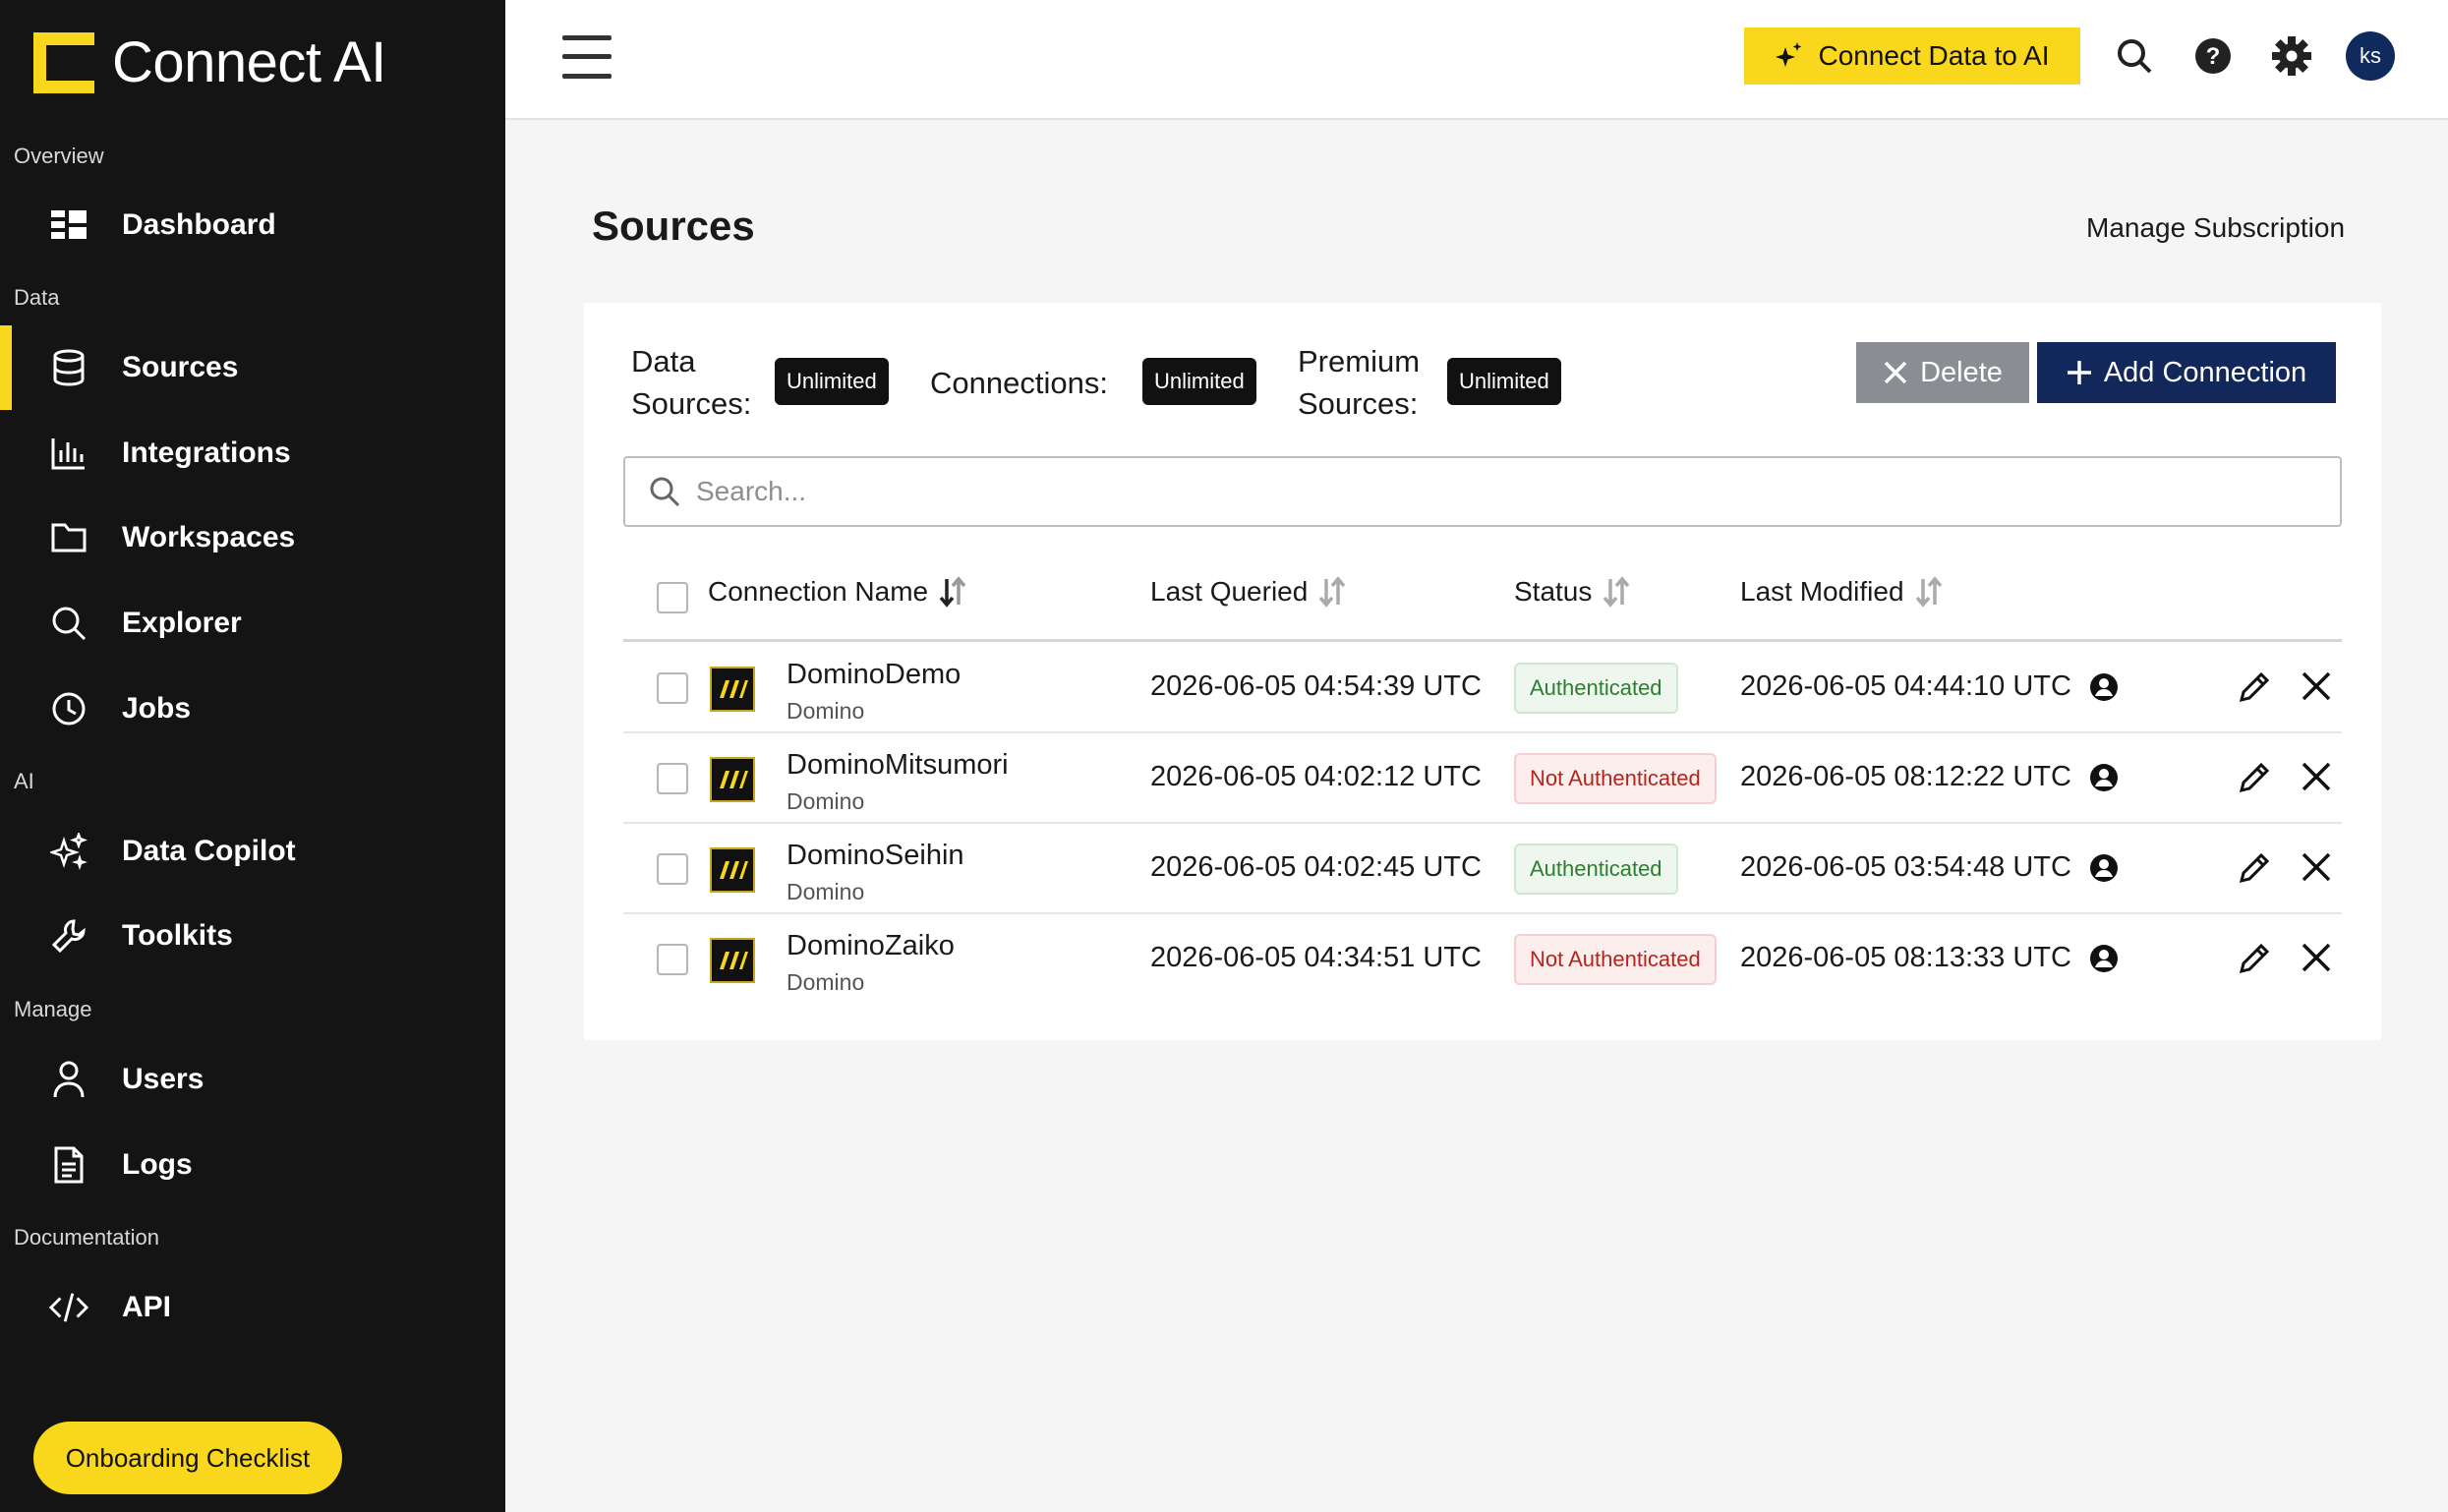 Image resolution: width=2448 pixels, height=1512 pixels. What do you see at coordinates (252, 367) in the screenshot?
I see `sidebar-item-sources: Sources` at bounding box center [252, 367].